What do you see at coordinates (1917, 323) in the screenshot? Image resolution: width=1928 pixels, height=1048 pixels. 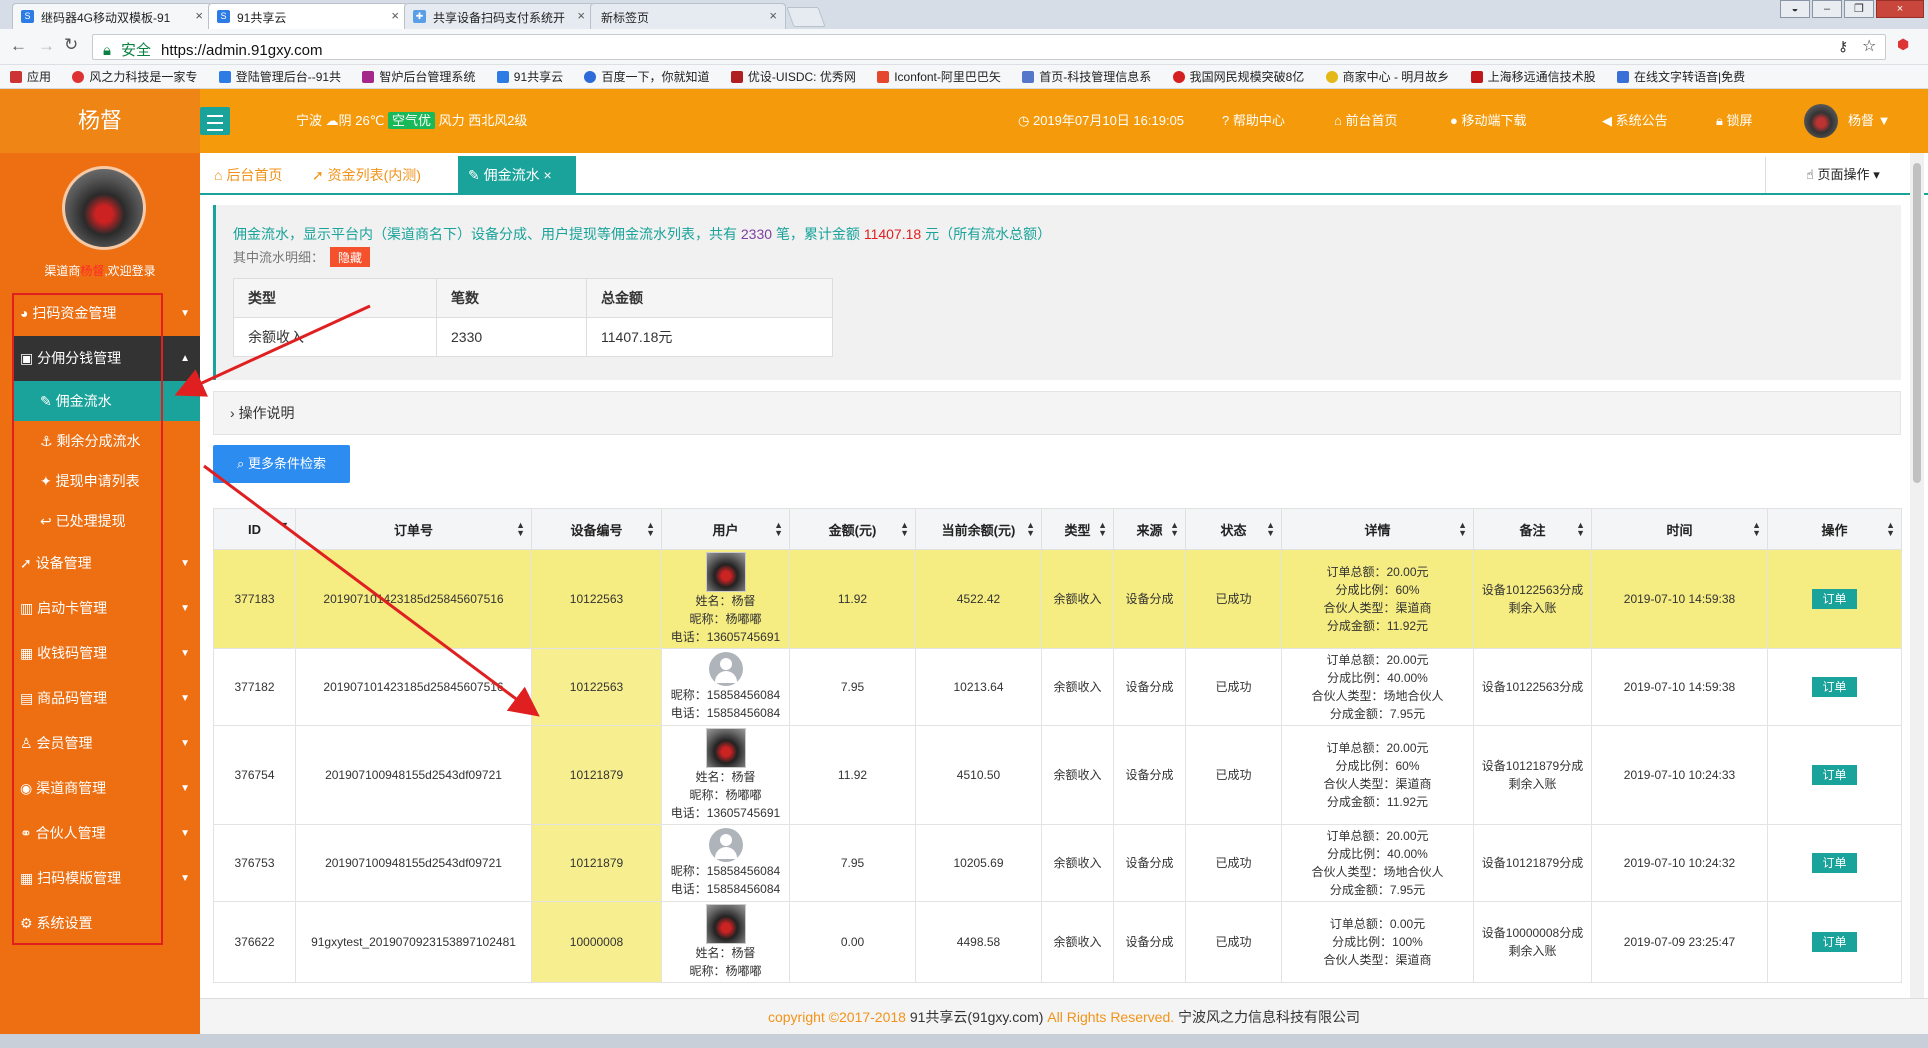 I see `scrollbar-thumb` at bounding box center [1917, 323].